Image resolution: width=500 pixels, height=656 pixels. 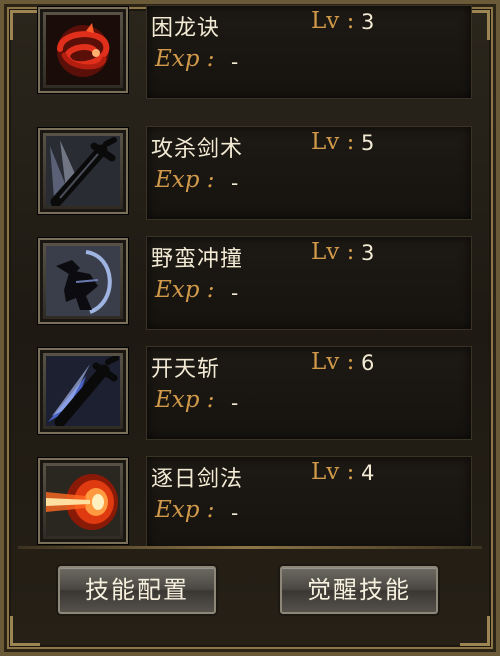 What do you see at coordinates (186, 28) in the screenshot?
I see `skill-name: 困龙诀` at bounding box center [186, 28].